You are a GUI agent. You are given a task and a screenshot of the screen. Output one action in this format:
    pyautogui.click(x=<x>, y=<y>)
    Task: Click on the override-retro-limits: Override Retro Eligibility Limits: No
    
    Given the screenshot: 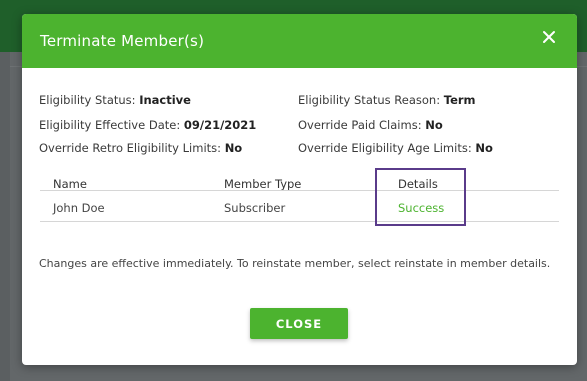 What is the action you would take?
    pyautogui.click(x=140, y=148)
    